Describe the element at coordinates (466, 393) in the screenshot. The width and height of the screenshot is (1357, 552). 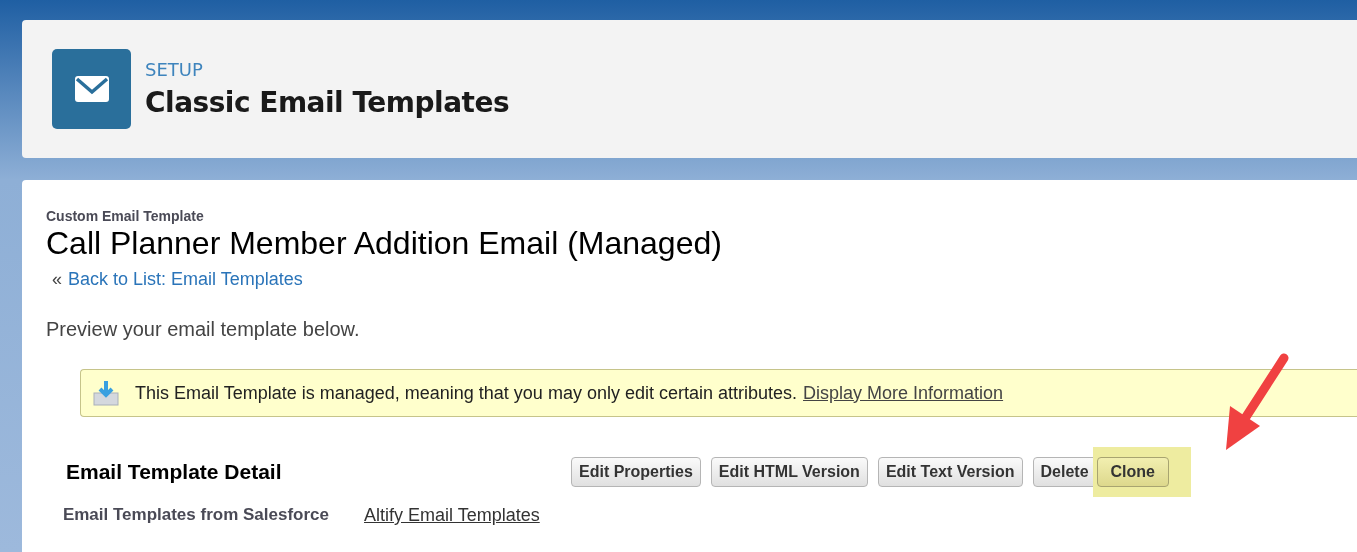
I see `banner-message: This Email Template is managed, meaning that you may only edit certain attributes.` at that location.